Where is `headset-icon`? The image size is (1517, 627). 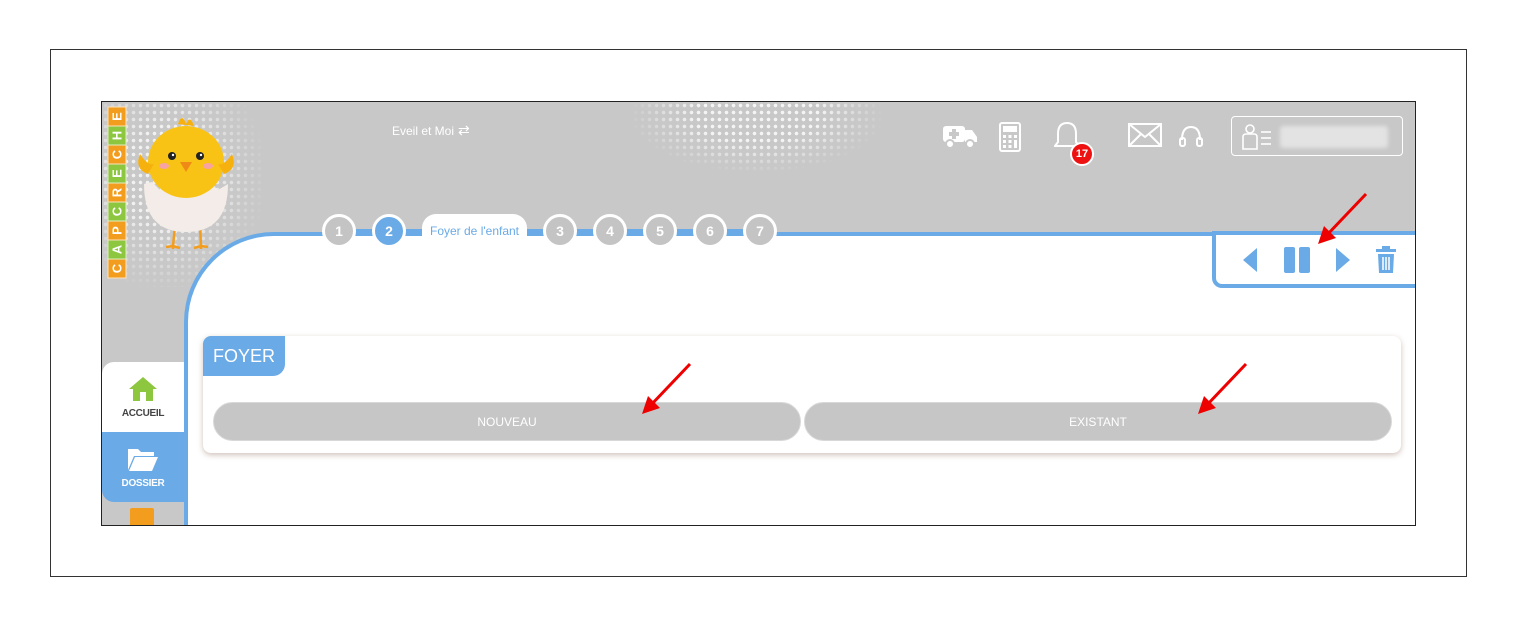 headset-icon is located at coordinates (1191, 138).